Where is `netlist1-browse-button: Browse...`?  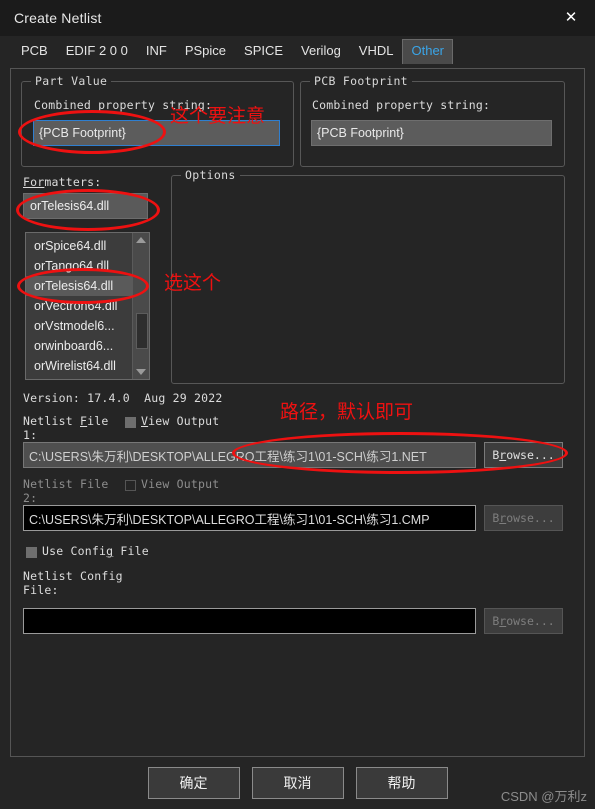 netlist1-browse-button: Browse... is located at coordinates (523, 455).